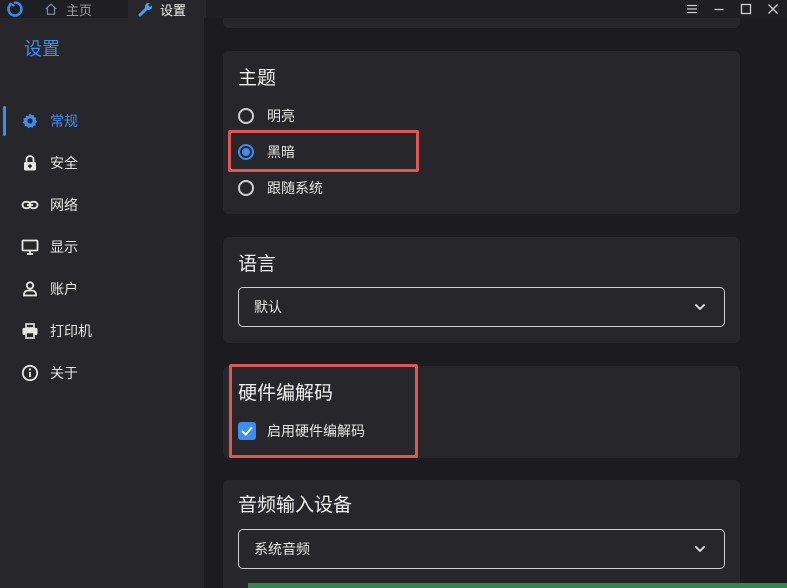 Image resolution: width=787 pixels, height=588 pixels. I want to click on sidebar-item-label: 网络, so click(64, 206).